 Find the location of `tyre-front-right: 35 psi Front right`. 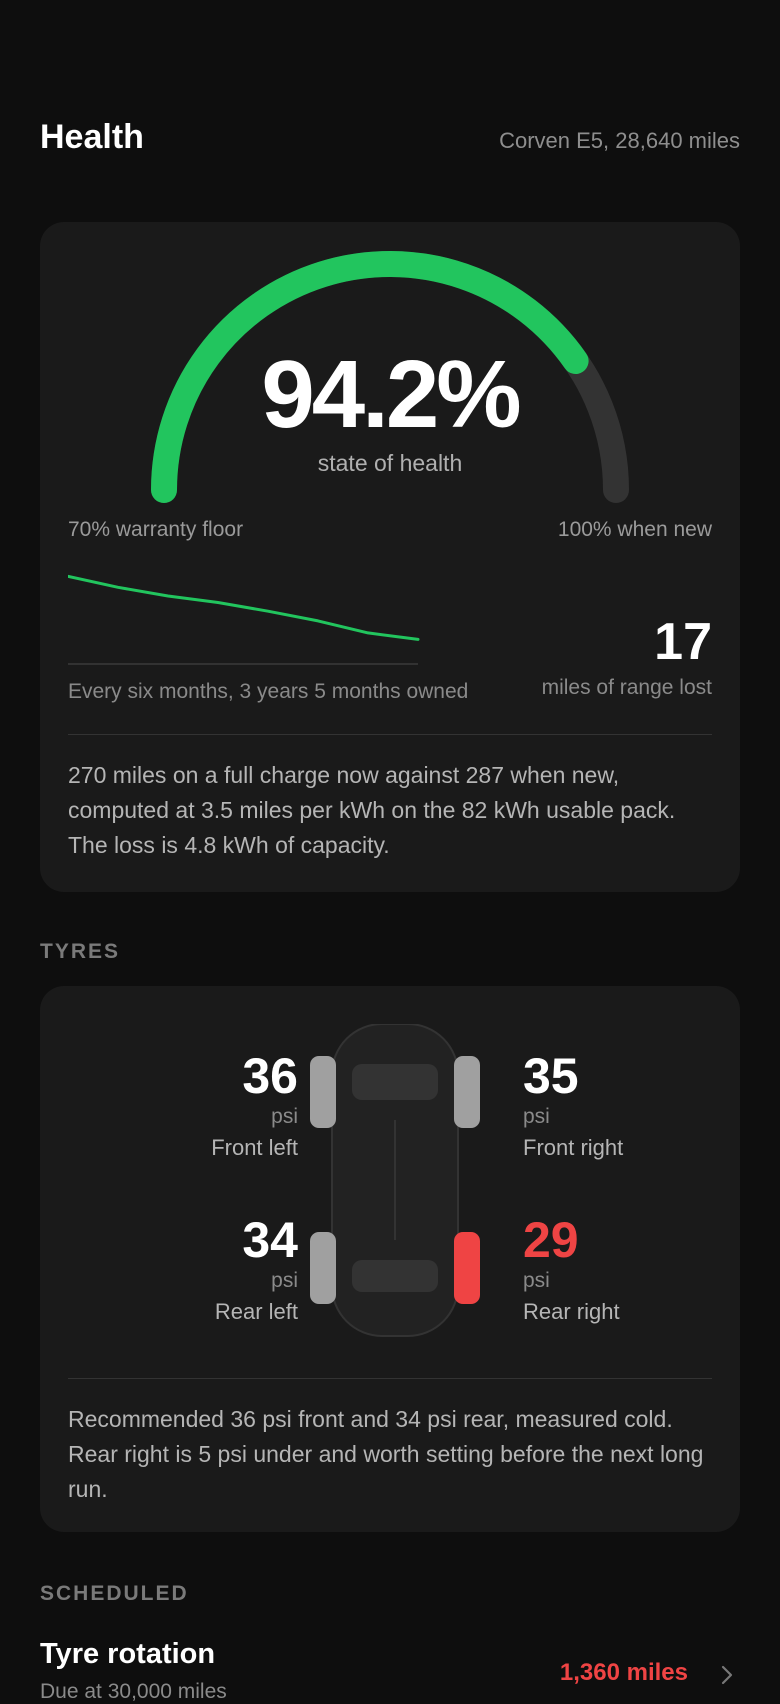

tyre-front-right: 35 psi Front right is located at coordinates (623, 1107).